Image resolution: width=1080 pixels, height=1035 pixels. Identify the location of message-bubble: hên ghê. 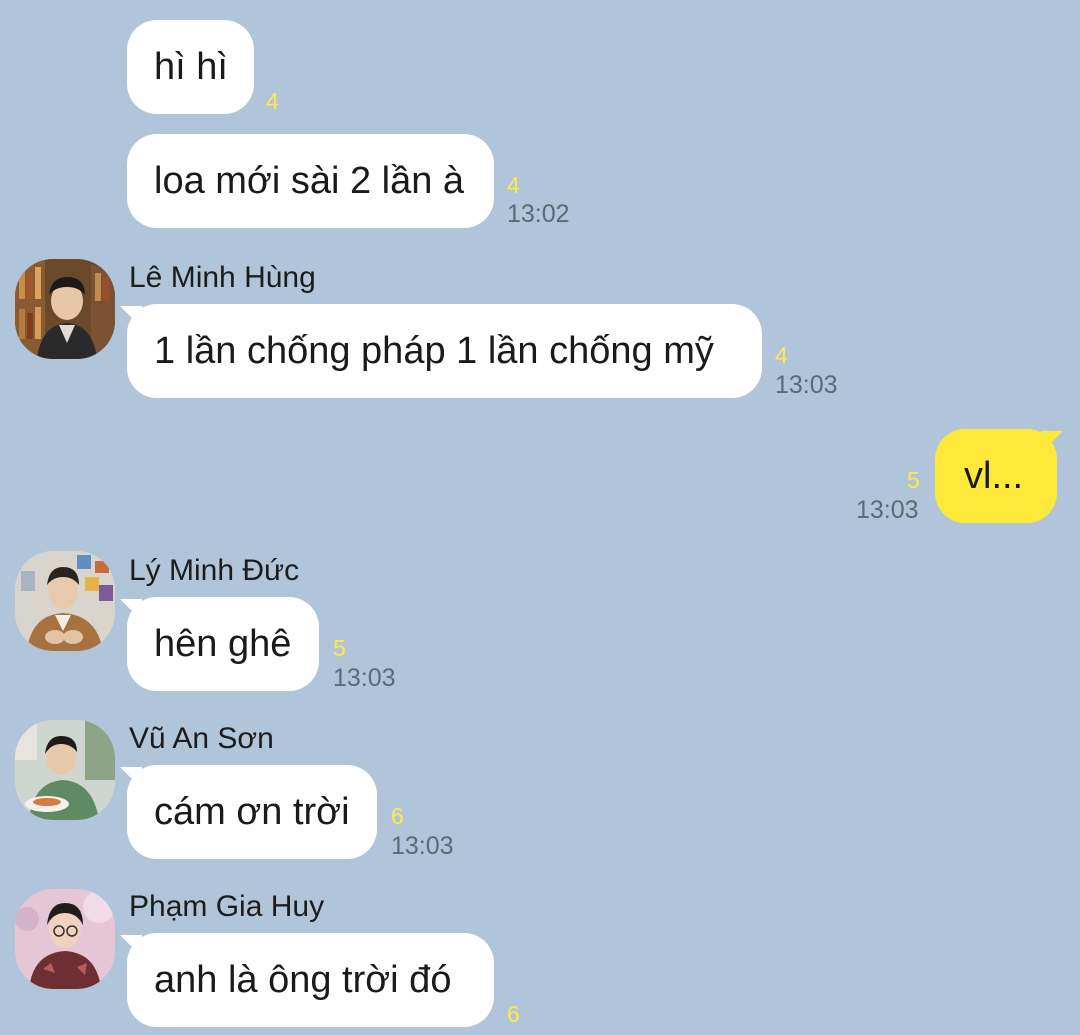
(219, 644).